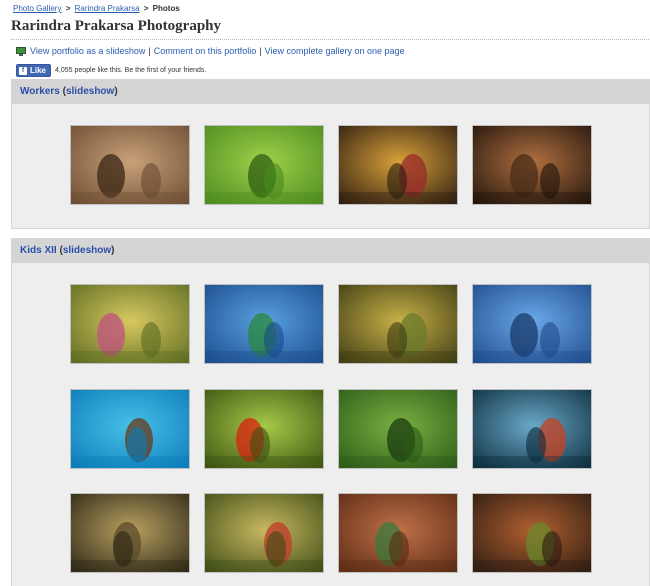 This screenshot has height=586, width=650. I want to click on photo-thumbnail-girl-with-flower, so click(264, 429).